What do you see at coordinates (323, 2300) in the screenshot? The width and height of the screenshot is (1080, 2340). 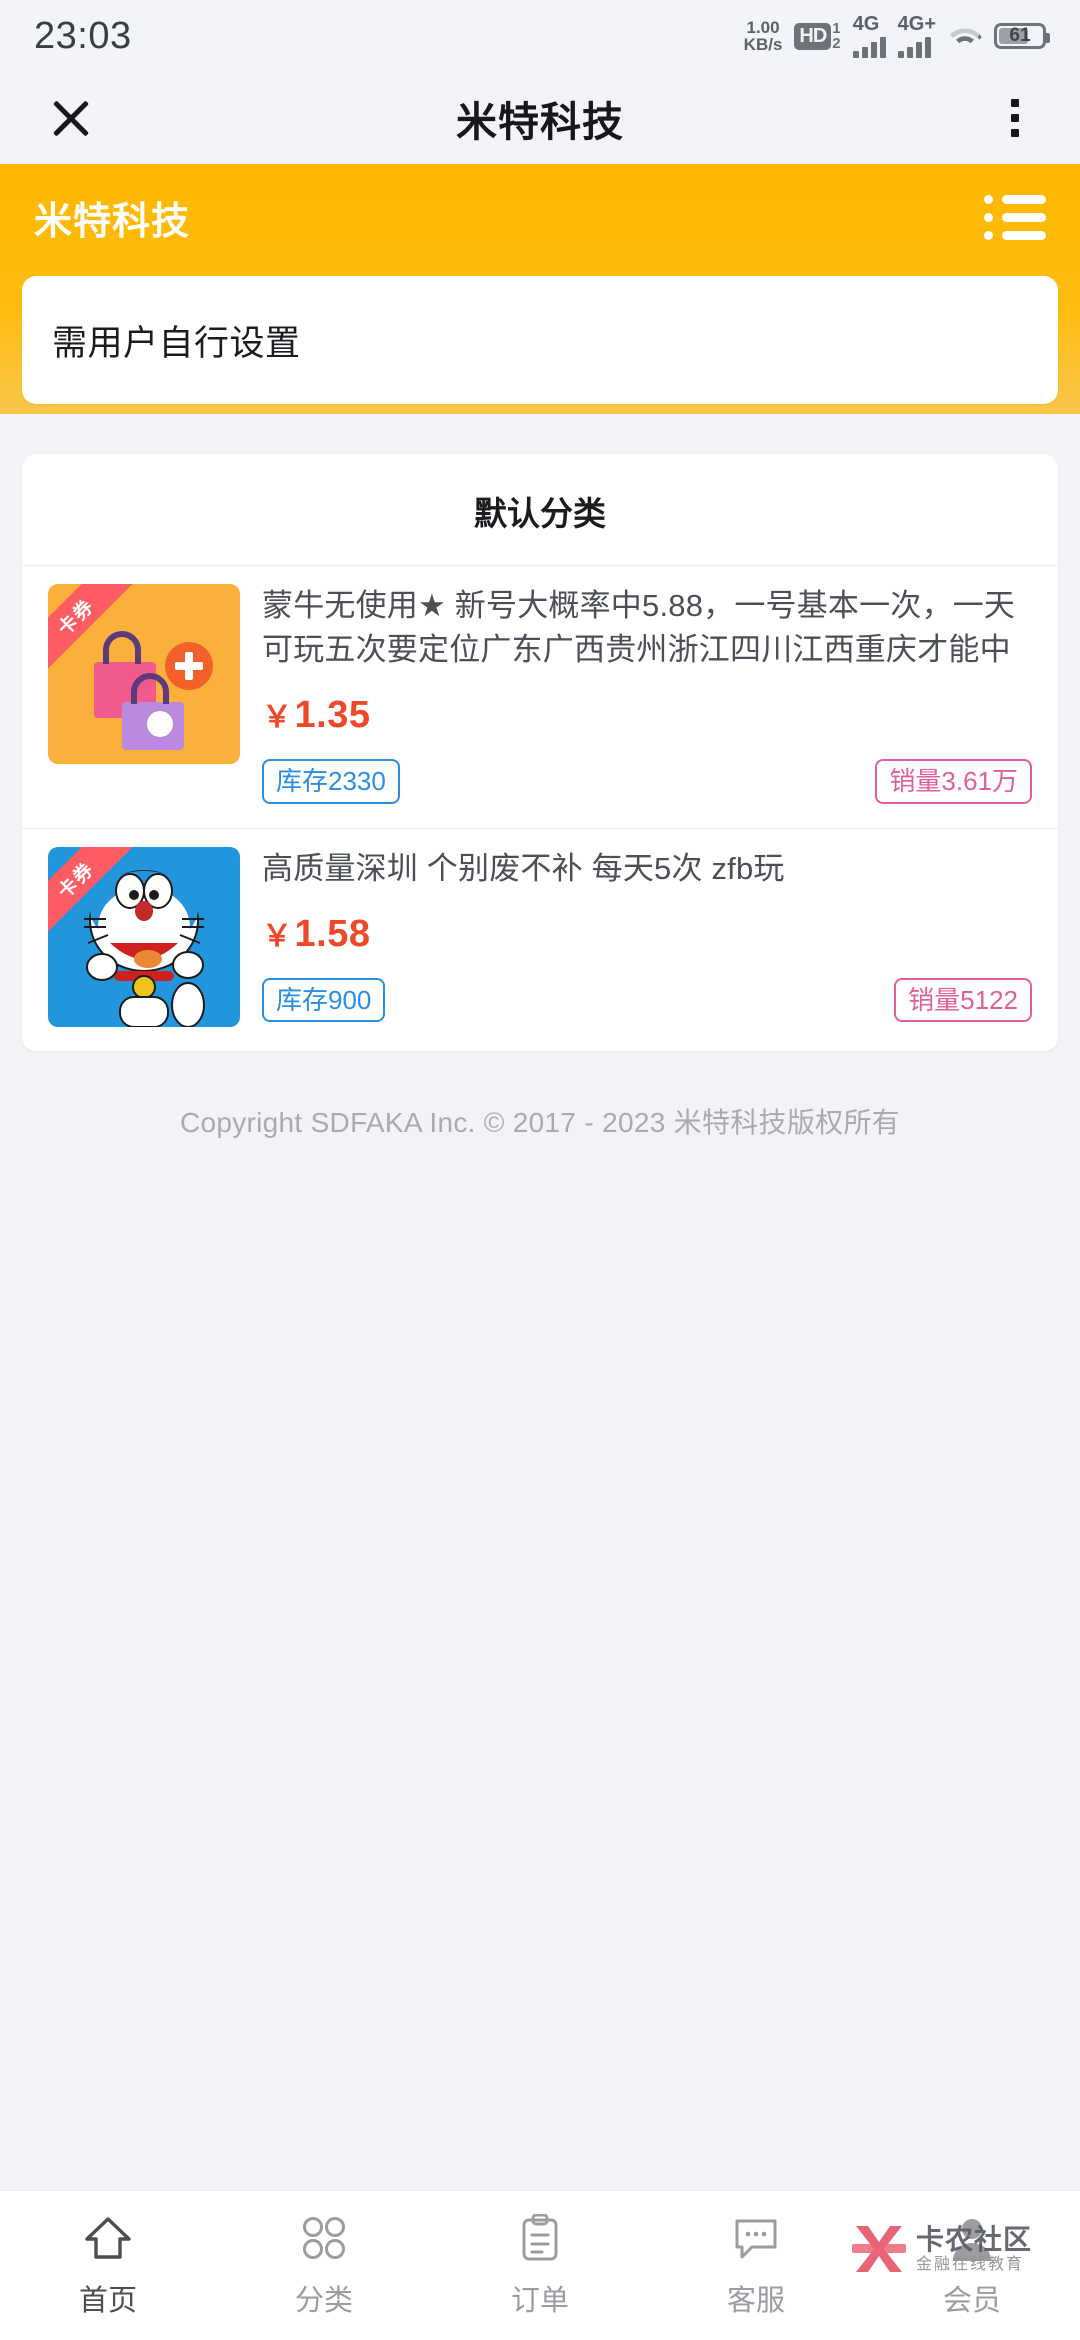 I see `tab-label: 分类` at bounding box center [323, 2300].